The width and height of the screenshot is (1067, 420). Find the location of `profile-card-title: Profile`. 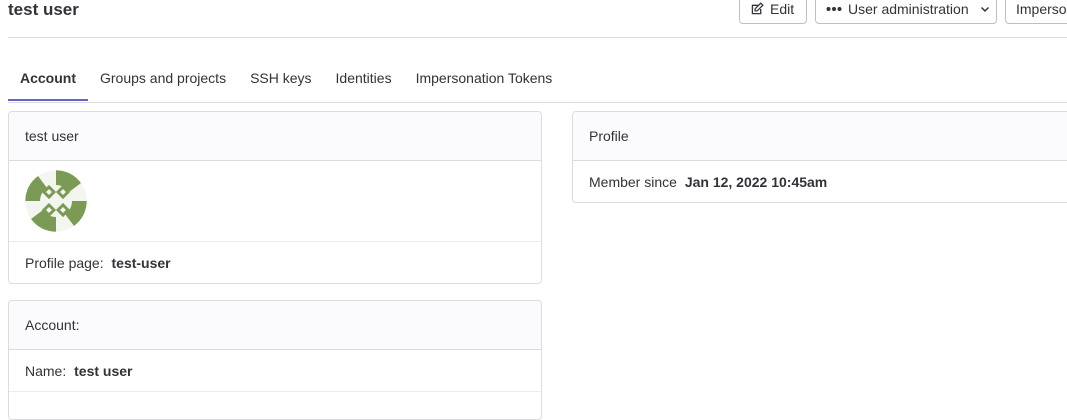

profile-card-title: Profile is located at coordinates (820, 136).